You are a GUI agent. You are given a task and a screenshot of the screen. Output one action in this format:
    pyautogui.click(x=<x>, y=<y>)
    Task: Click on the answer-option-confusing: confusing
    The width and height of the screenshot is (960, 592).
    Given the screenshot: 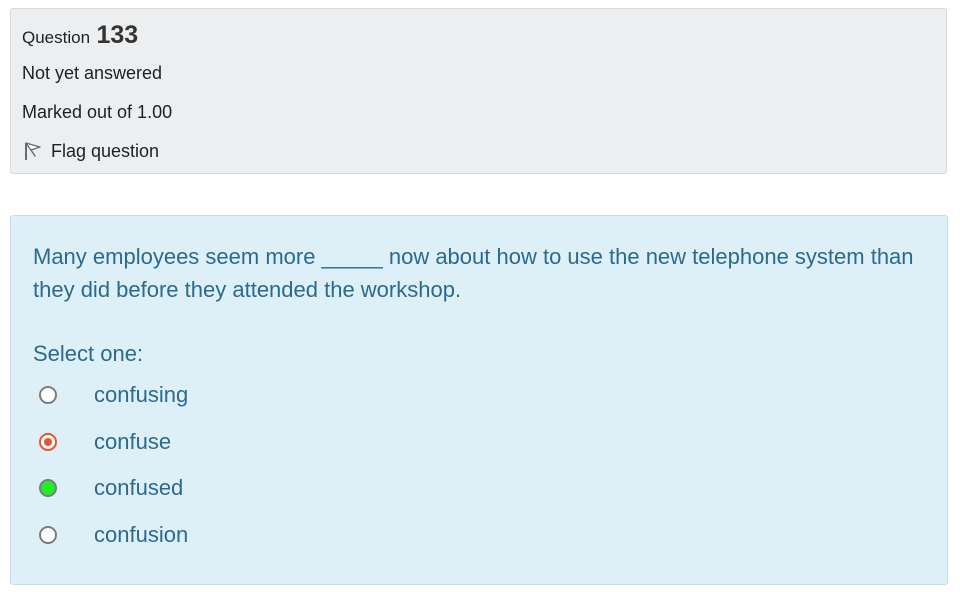 What is the action you would take?
    pyautogui.click(x=113, y=395)
    